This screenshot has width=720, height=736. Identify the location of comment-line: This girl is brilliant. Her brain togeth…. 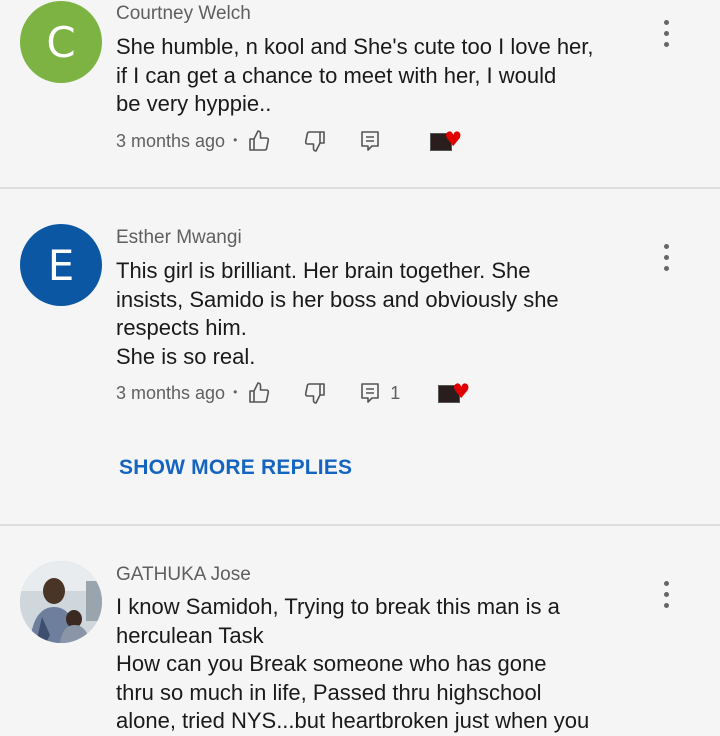
(323, 270).